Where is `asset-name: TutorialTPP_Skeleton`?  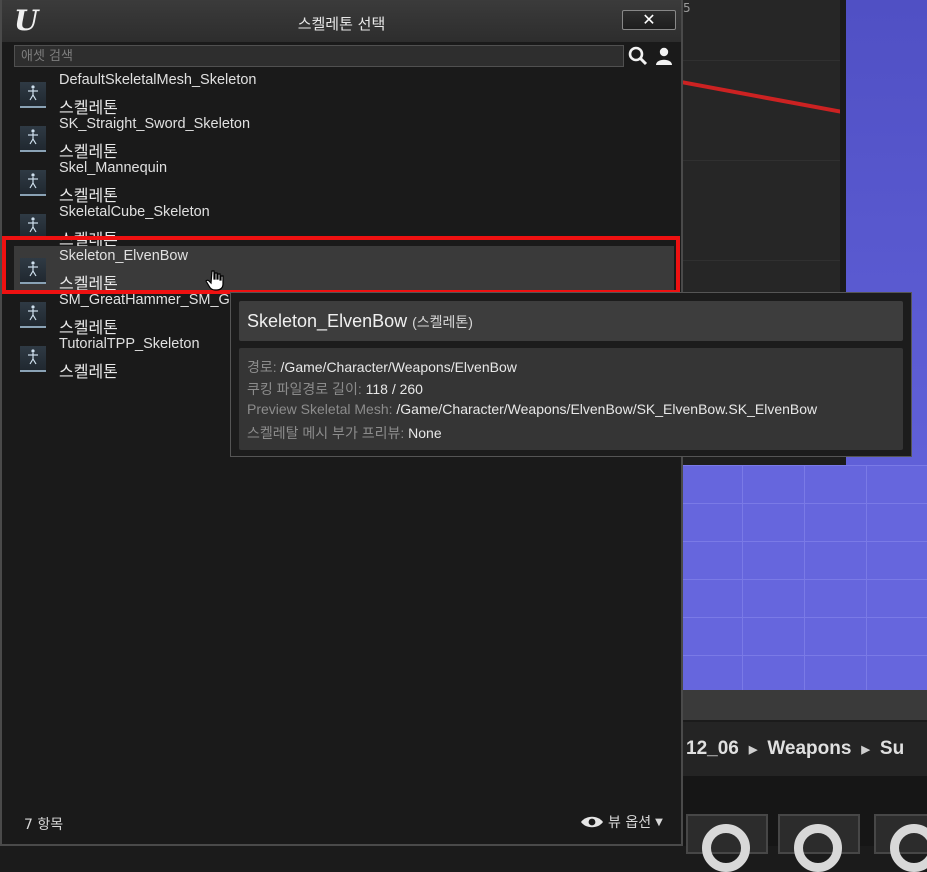 asset-name: TutorialTPP_Skeleton is located at coordinates (129, 344).